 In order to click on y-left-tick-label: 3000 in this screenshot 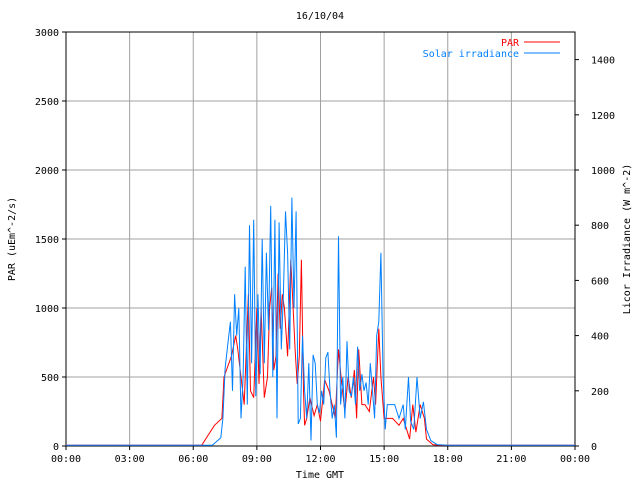, I will do `click(47, 33)`.